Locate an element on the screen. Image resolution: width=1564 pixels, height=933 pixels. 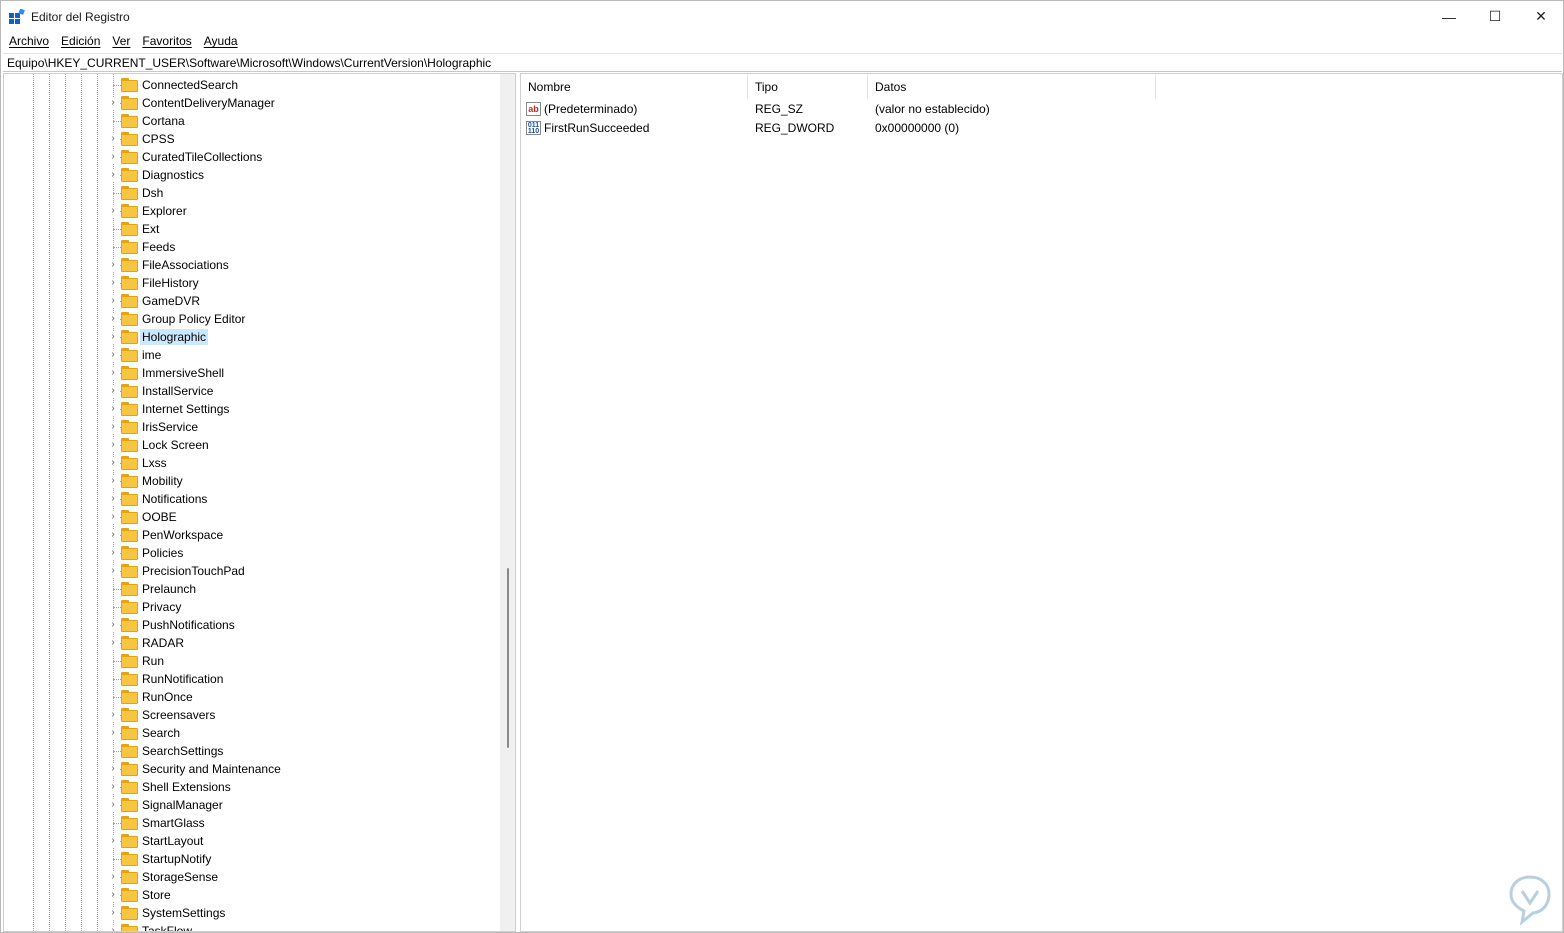
tree-item: › ImmersiveShell is located at coordinates (251, 373).